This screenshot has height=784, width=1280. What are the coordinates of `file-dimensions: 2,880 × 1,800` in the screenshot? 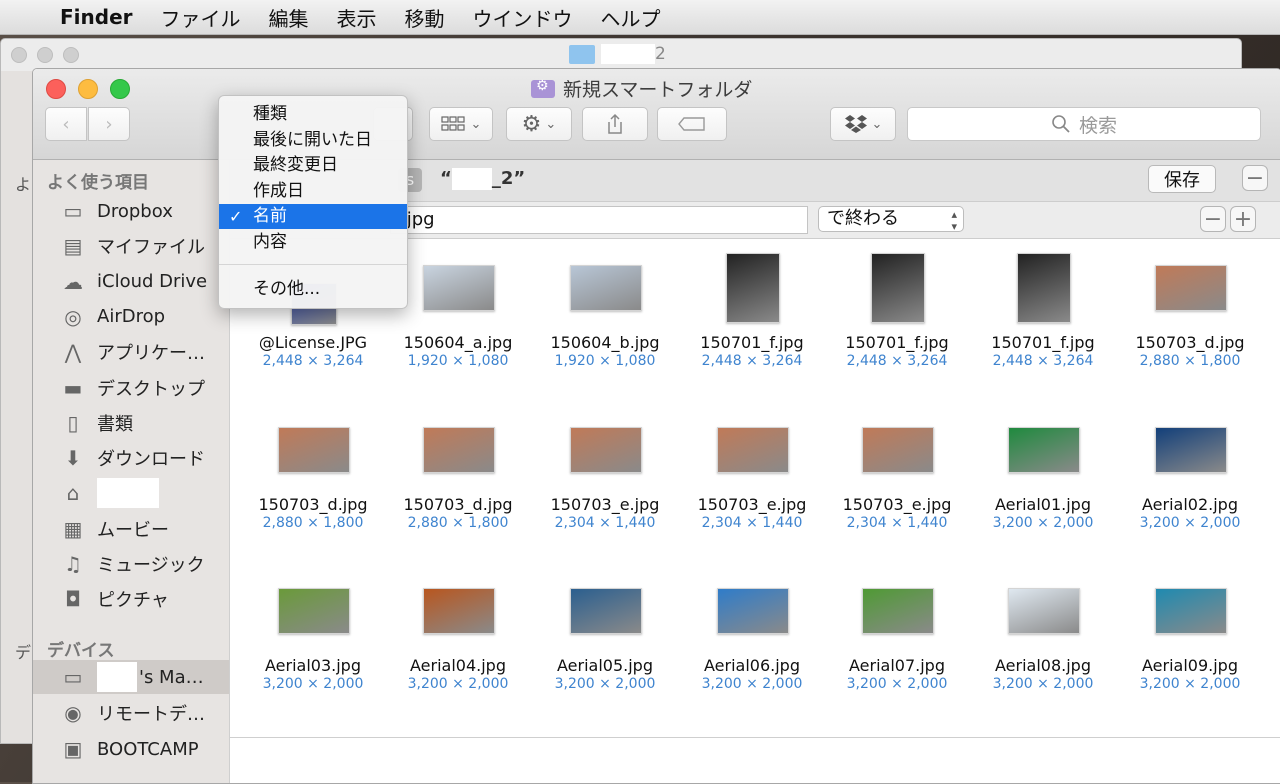 It's located at (458, 523).